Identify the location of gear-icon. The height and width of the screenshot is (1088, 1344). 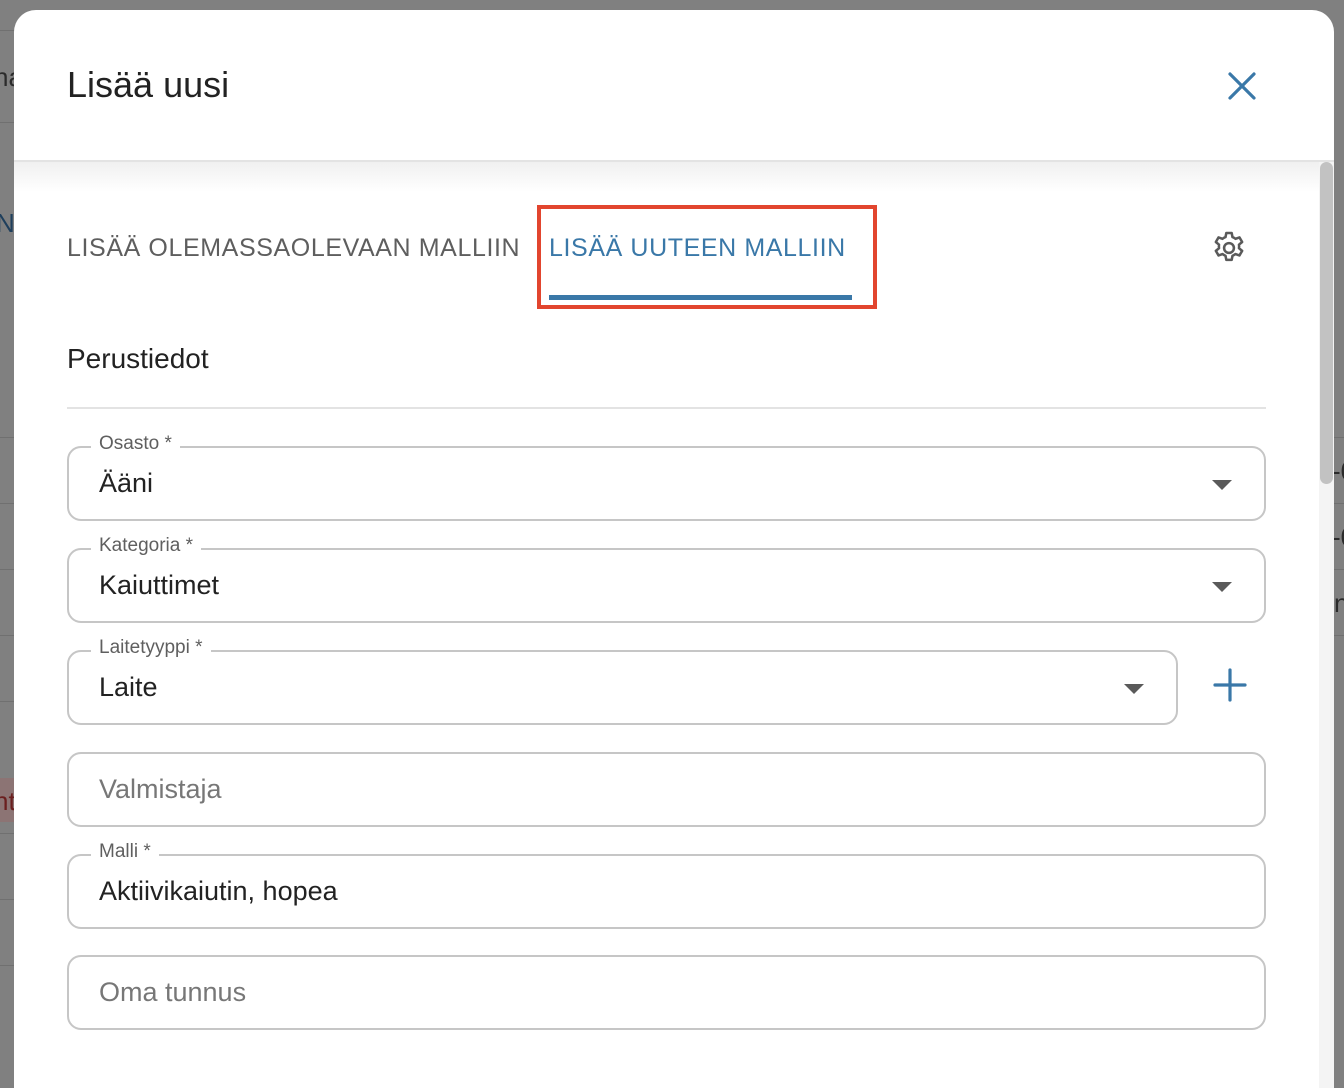
(1229, 246).